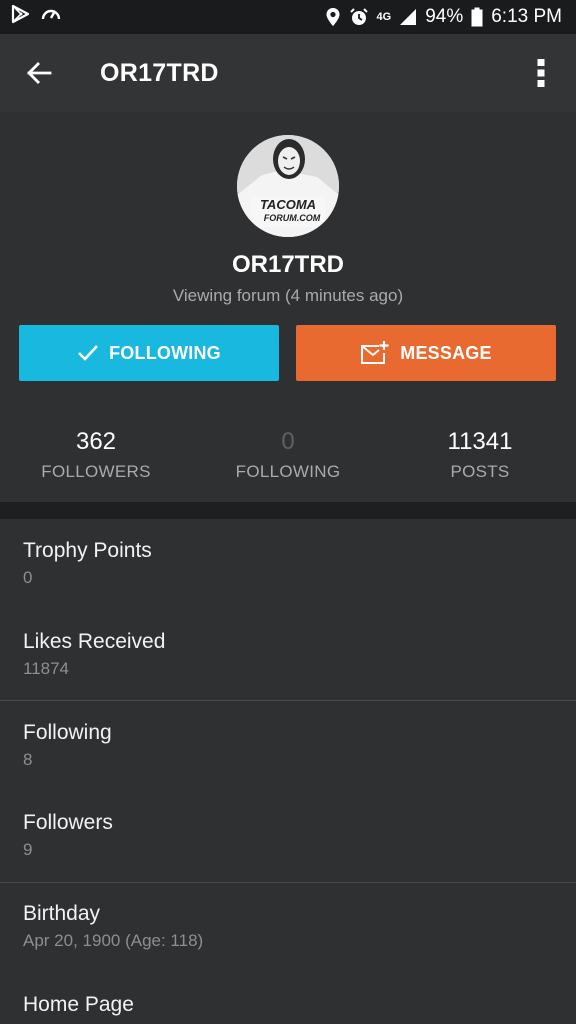 The width and height of the screenshot is (576, 1024). Describe the element at coordinates (288, 471) in the screenshot. I see `following-label: FOLLOWING` at that location.